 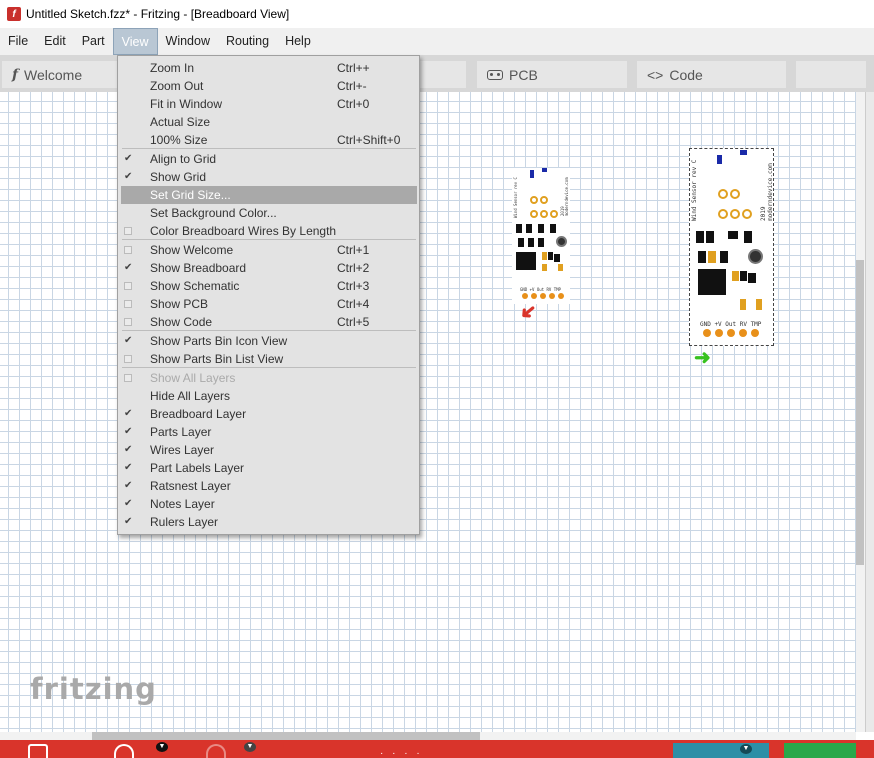 What do you see at coordinates (250, 747) in the screenshot?
I see `flip-dropdown-icon: ▼` at bounding box center [250, 747].